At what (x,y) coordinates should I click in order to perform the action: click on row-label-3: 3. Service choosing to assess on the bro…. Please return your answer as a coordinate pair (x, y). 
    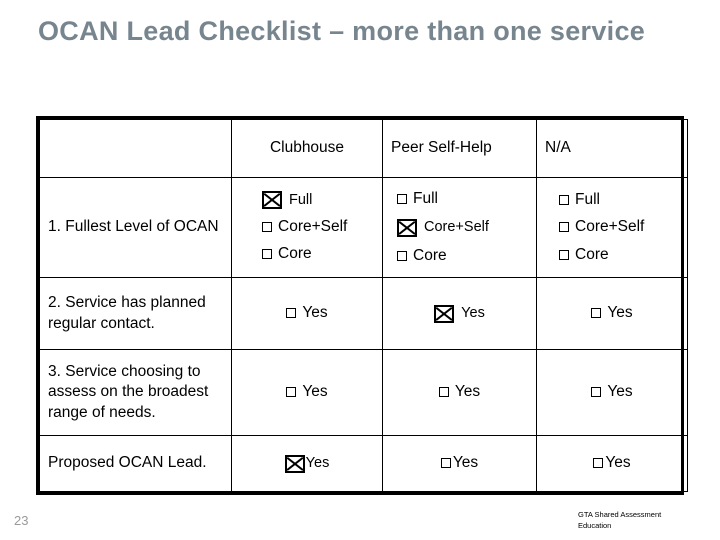
    Looking at the image, I should click on (128, 392).